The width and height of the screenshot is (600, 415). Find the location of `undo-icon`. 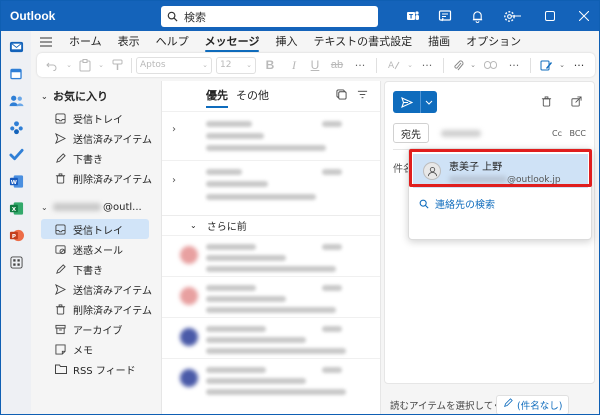

undo-icon is located at coordinates (51, 66).